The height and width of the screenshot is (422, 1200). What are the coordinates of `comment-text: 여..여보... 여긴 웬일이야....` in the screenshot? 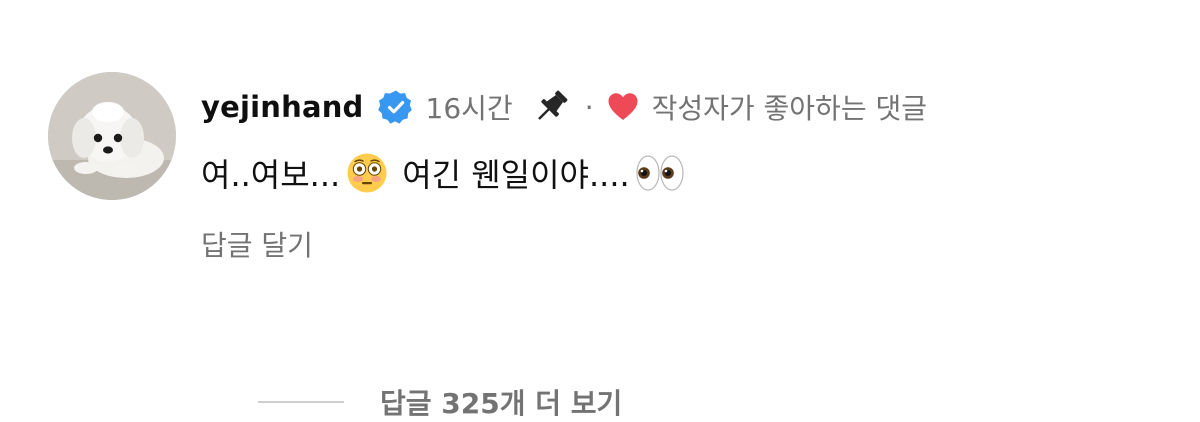 It's located at (443, 173).